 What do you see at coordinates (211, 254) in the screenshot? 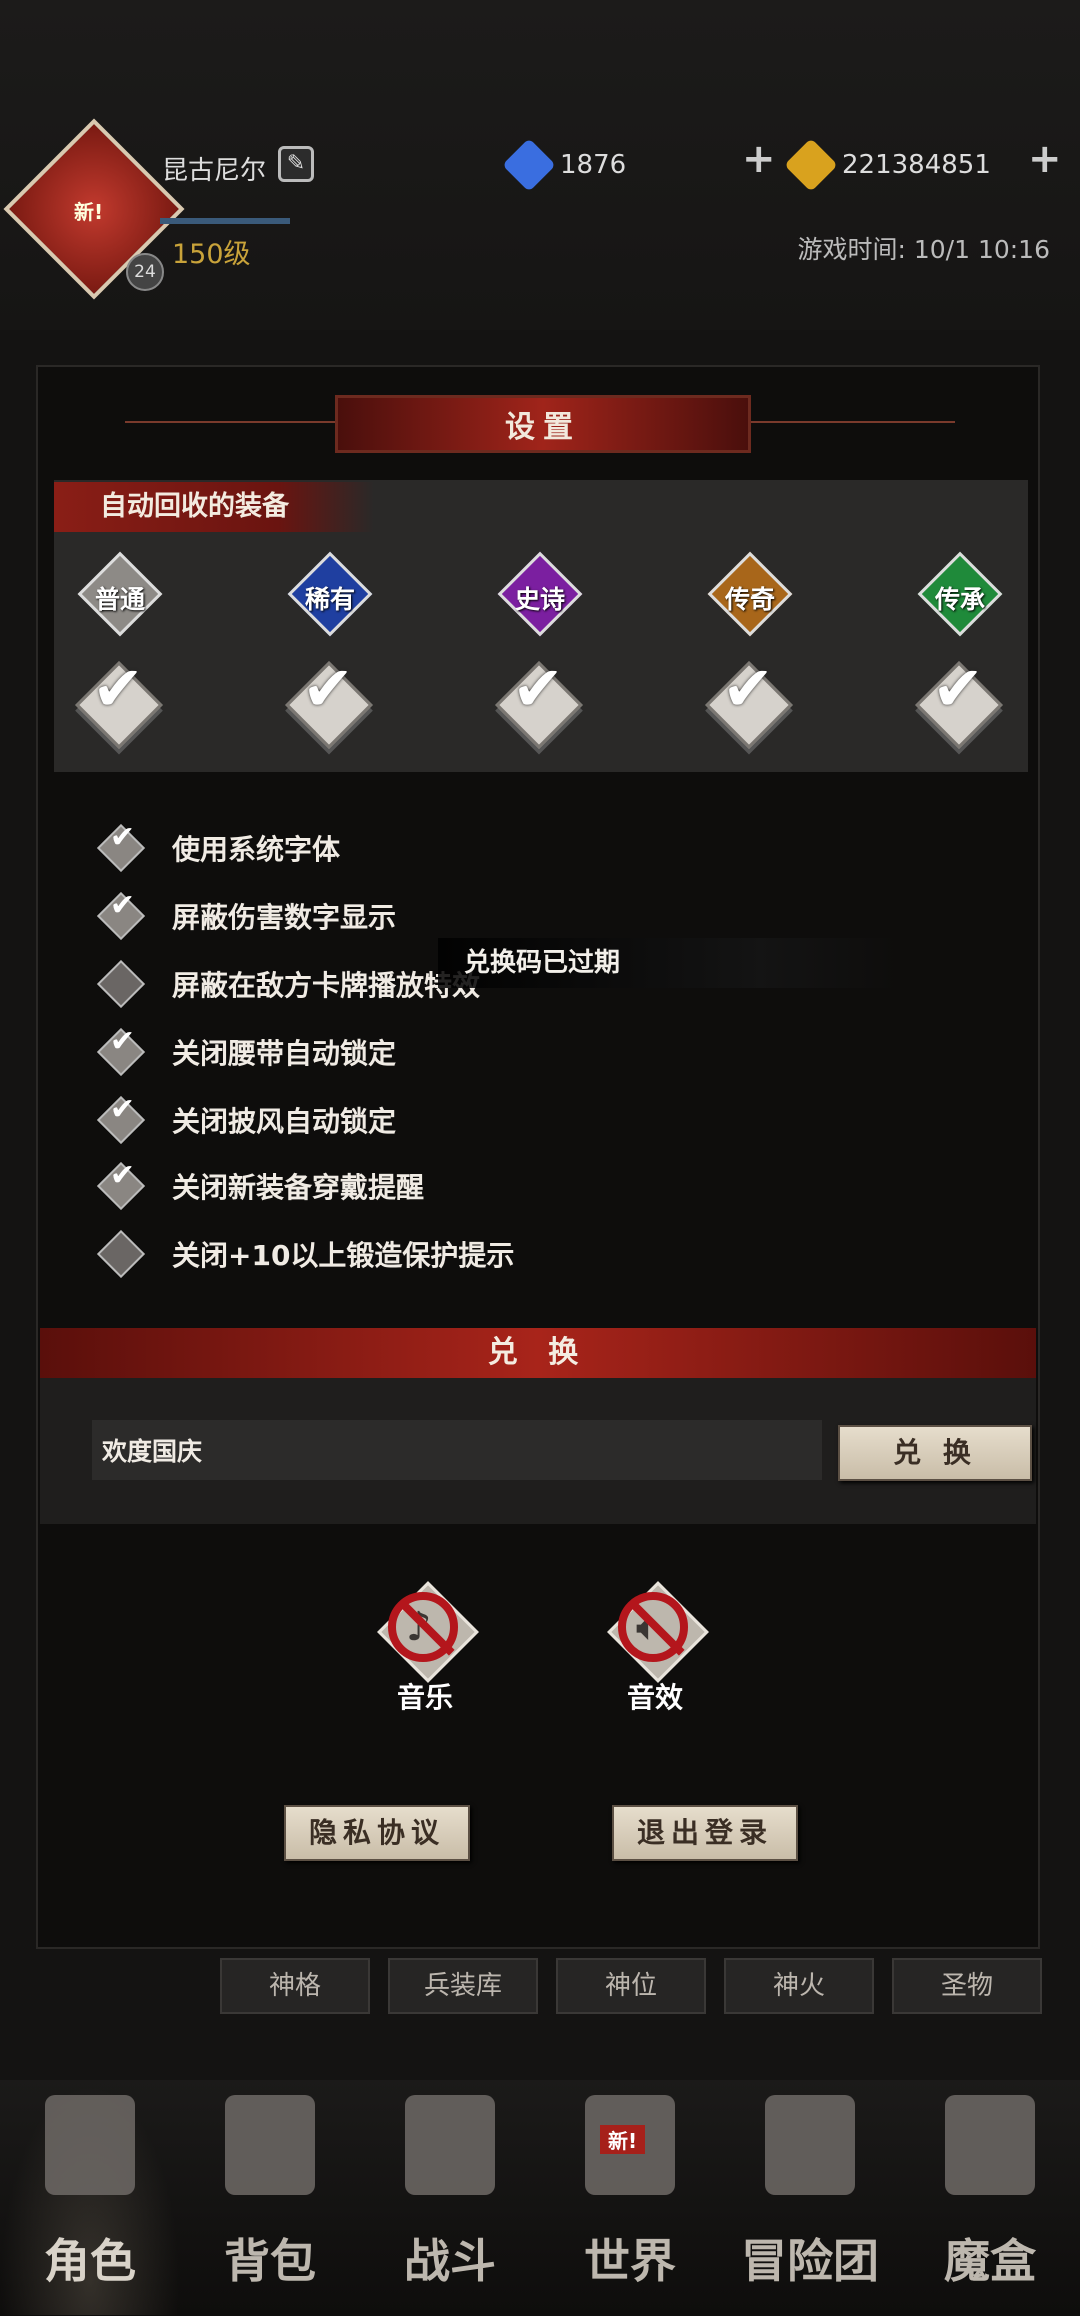
I see `player-level: 150级` at bounding box center [211, 254].